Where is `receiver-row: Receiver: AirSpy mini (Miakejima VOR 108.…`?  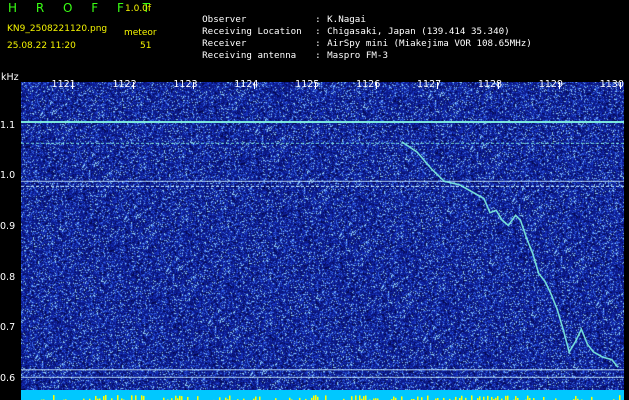 receiver-row: Receiver: AirSpy mini (Miakejima VOR 108.… is located at coordinates (356, 37).